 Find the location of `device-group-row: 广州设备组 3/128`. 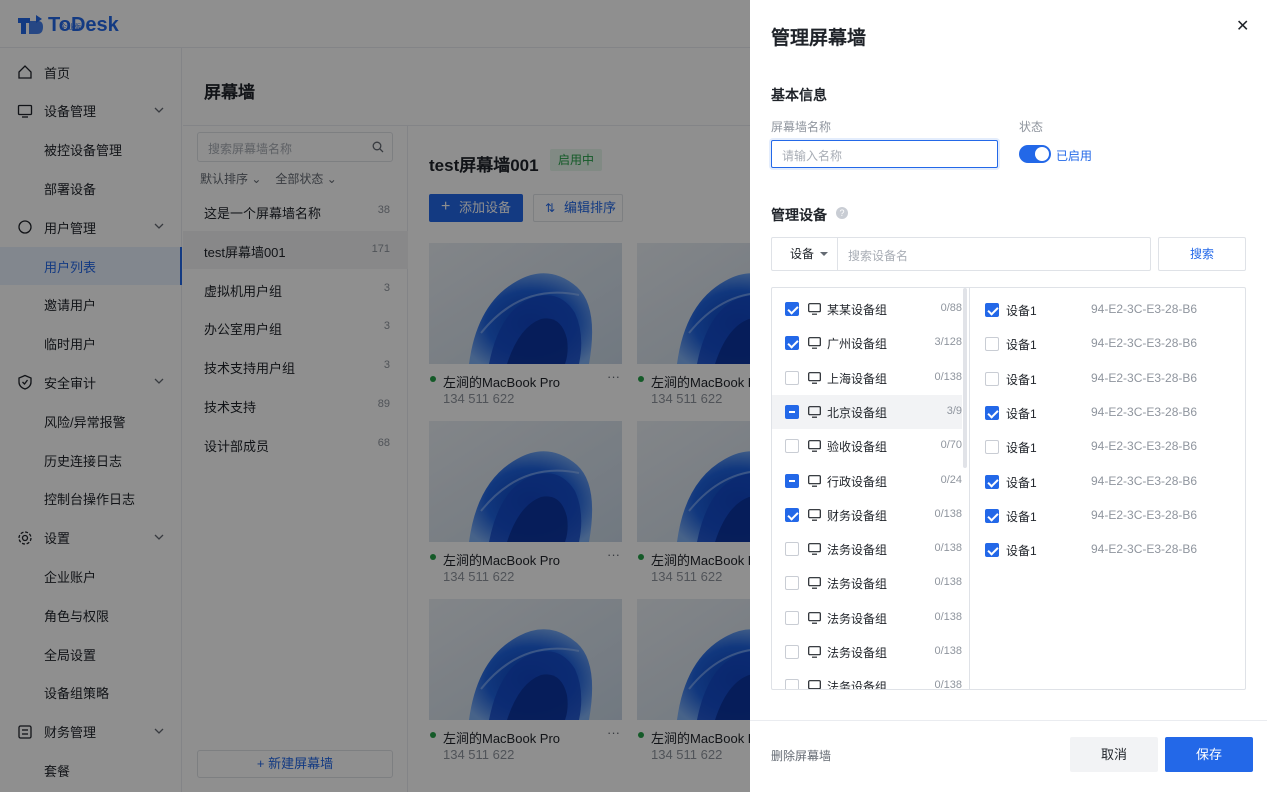

device-group-row: 广州设备组 3/128 is located at coordinates (867, 343).